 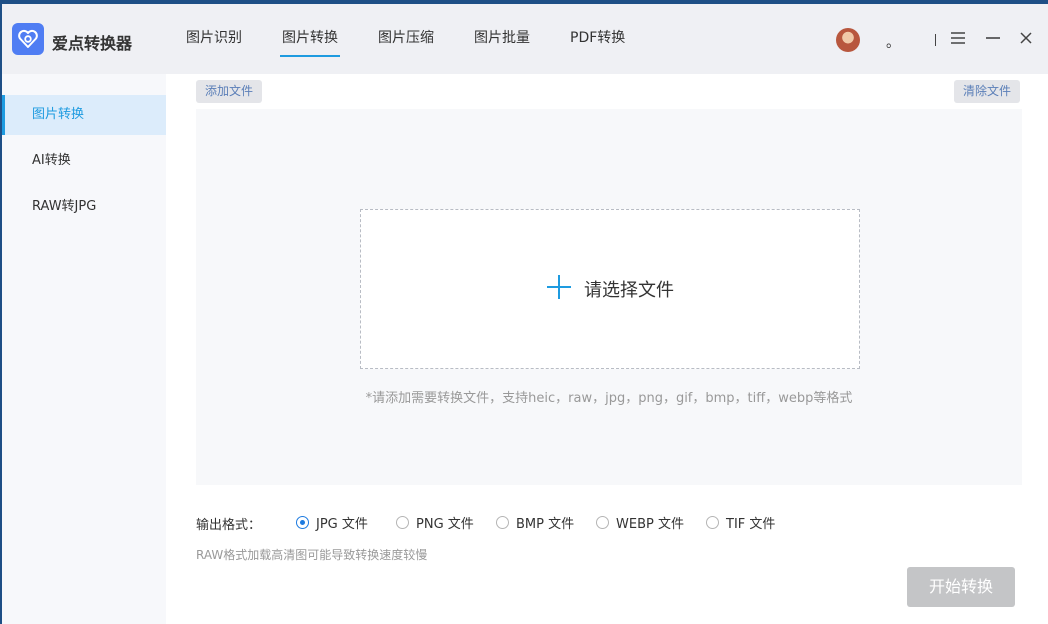 I want to click on add-file-button: 添加文件, so click(x=229, y=91).